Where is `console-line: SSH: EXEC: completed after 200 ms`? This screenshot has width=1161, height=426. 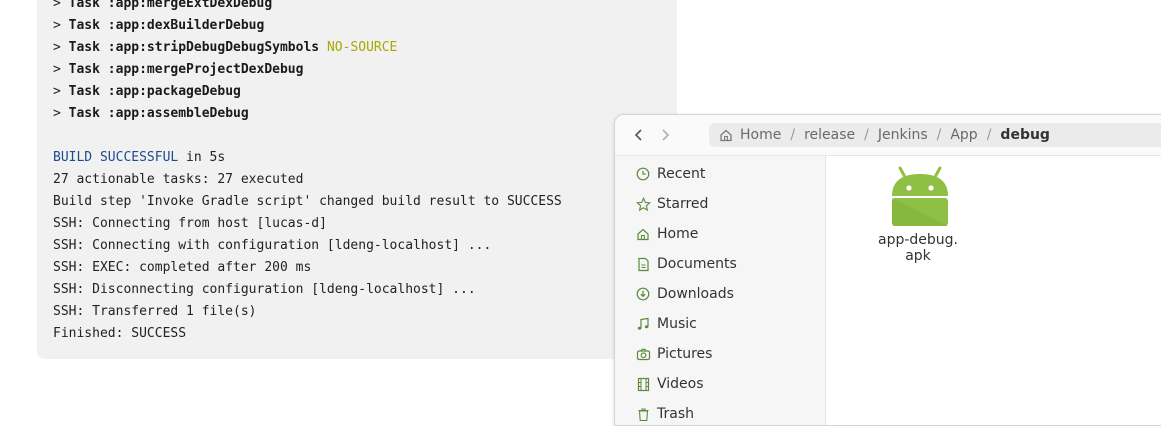 console-line: SSH: EXEC: completed after 200 ms is located at coordinates (182, 267).